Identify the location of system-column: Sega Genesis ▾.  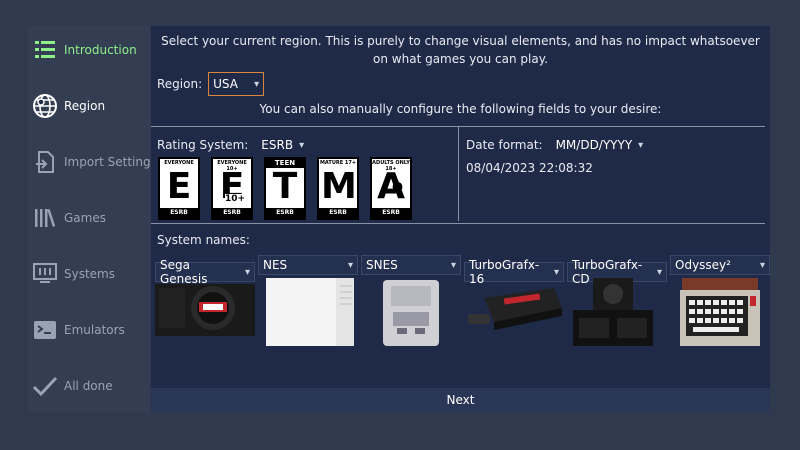
(206, 295).